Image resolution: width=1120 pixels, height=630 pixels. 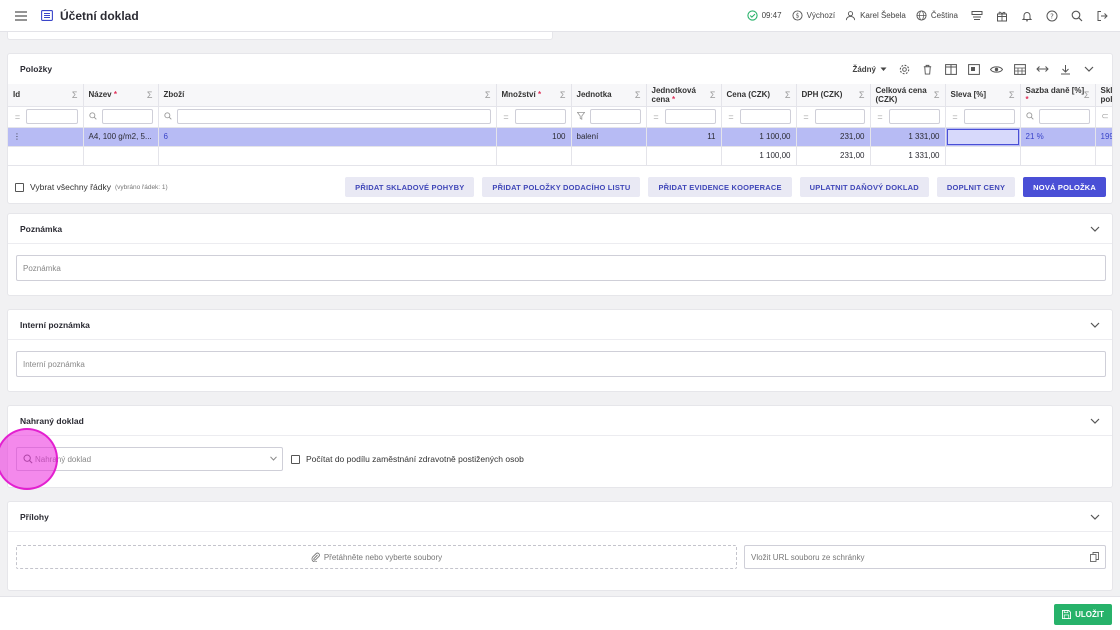 I want to click on file-drop-zone: Přetáhněte nebo vyberte soubory, so click(x=376, y=557).